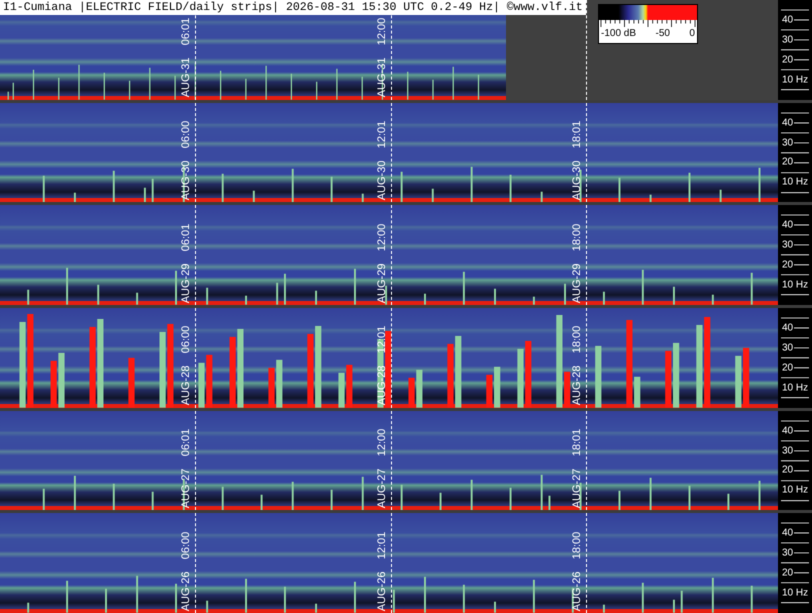 The image size is (812, 613). What do you see at coordinates (293, 7) in the screenshot?
I see `chart-title: I1-Cumiana |ELECTRIC FIELD/daily strips| 2026-08-31 15:30 UTC 0.2-49 Hz| ©www.vlf.it` at bounding box center [293, 7].